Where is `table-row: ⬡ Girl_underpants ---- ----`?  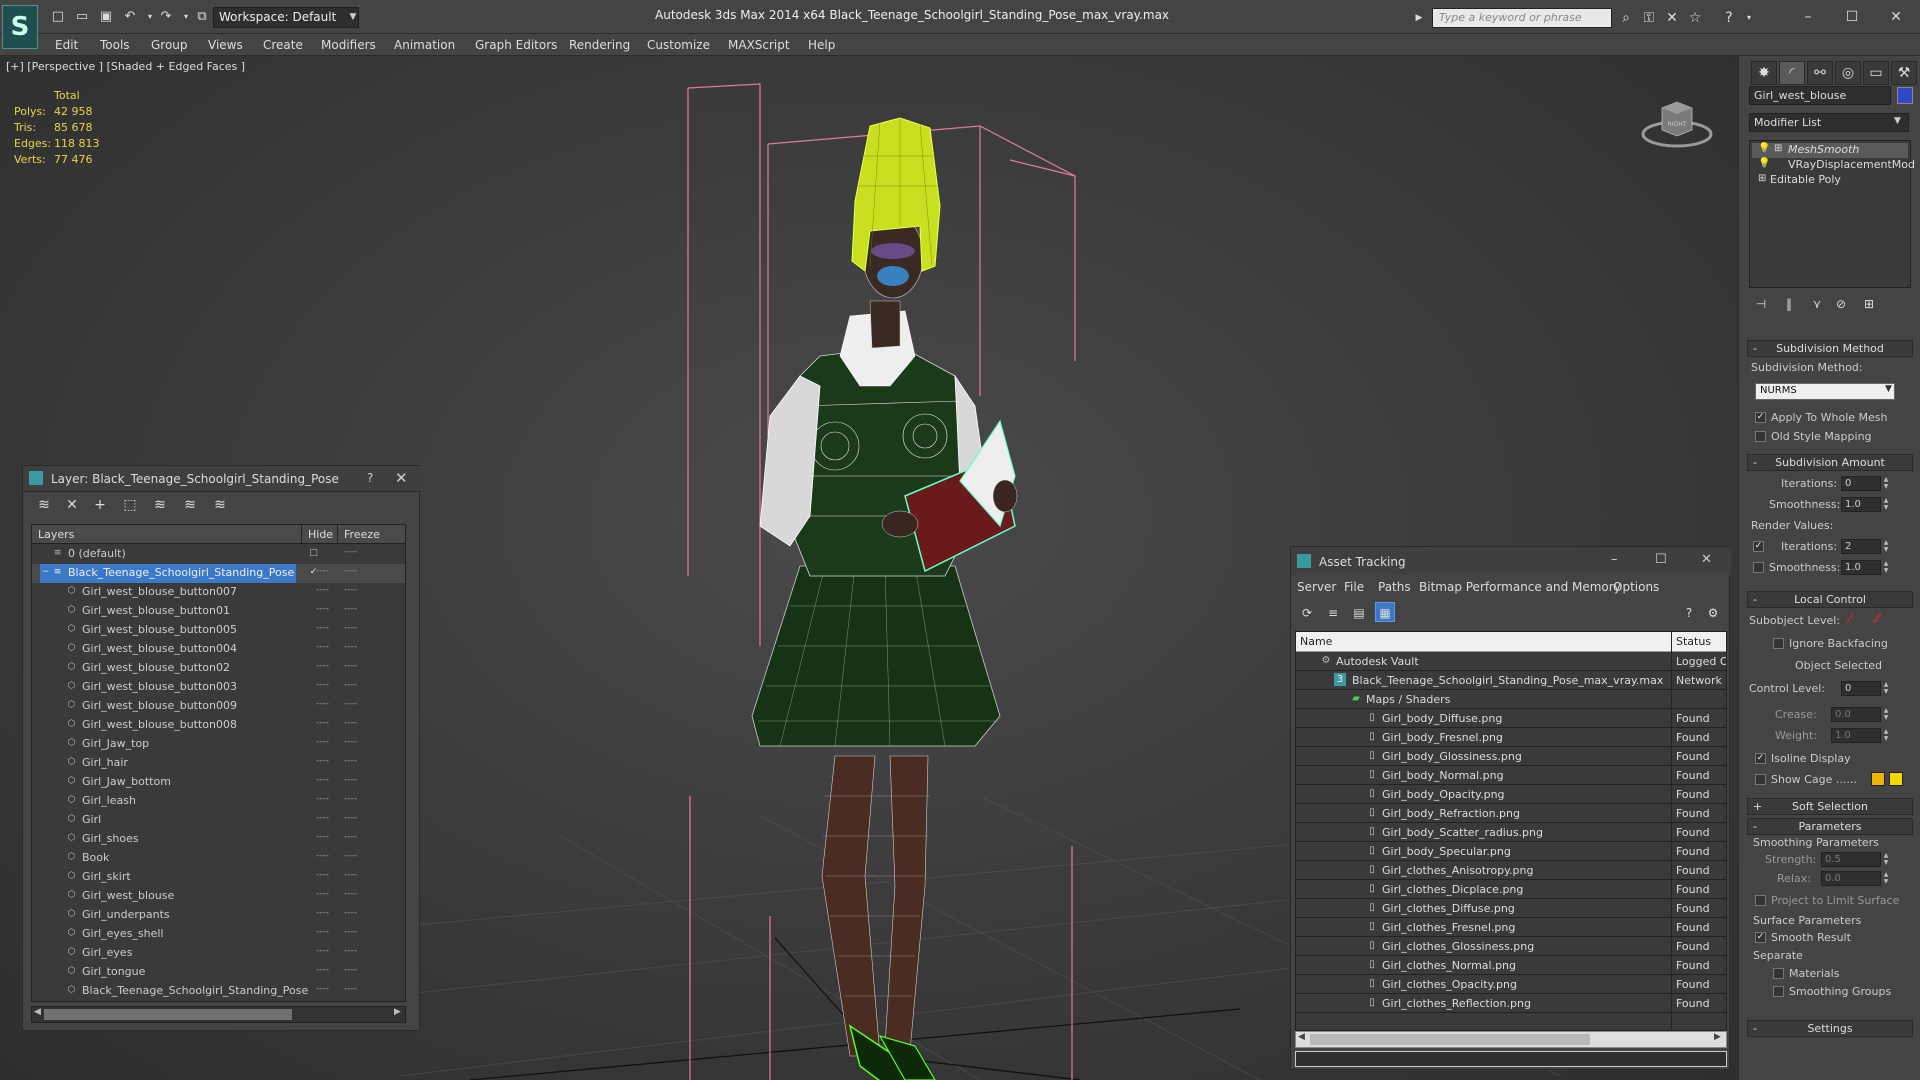 table-row: ⬡ Girl_underpants ---- ---- is located at coordinates (218, 915).